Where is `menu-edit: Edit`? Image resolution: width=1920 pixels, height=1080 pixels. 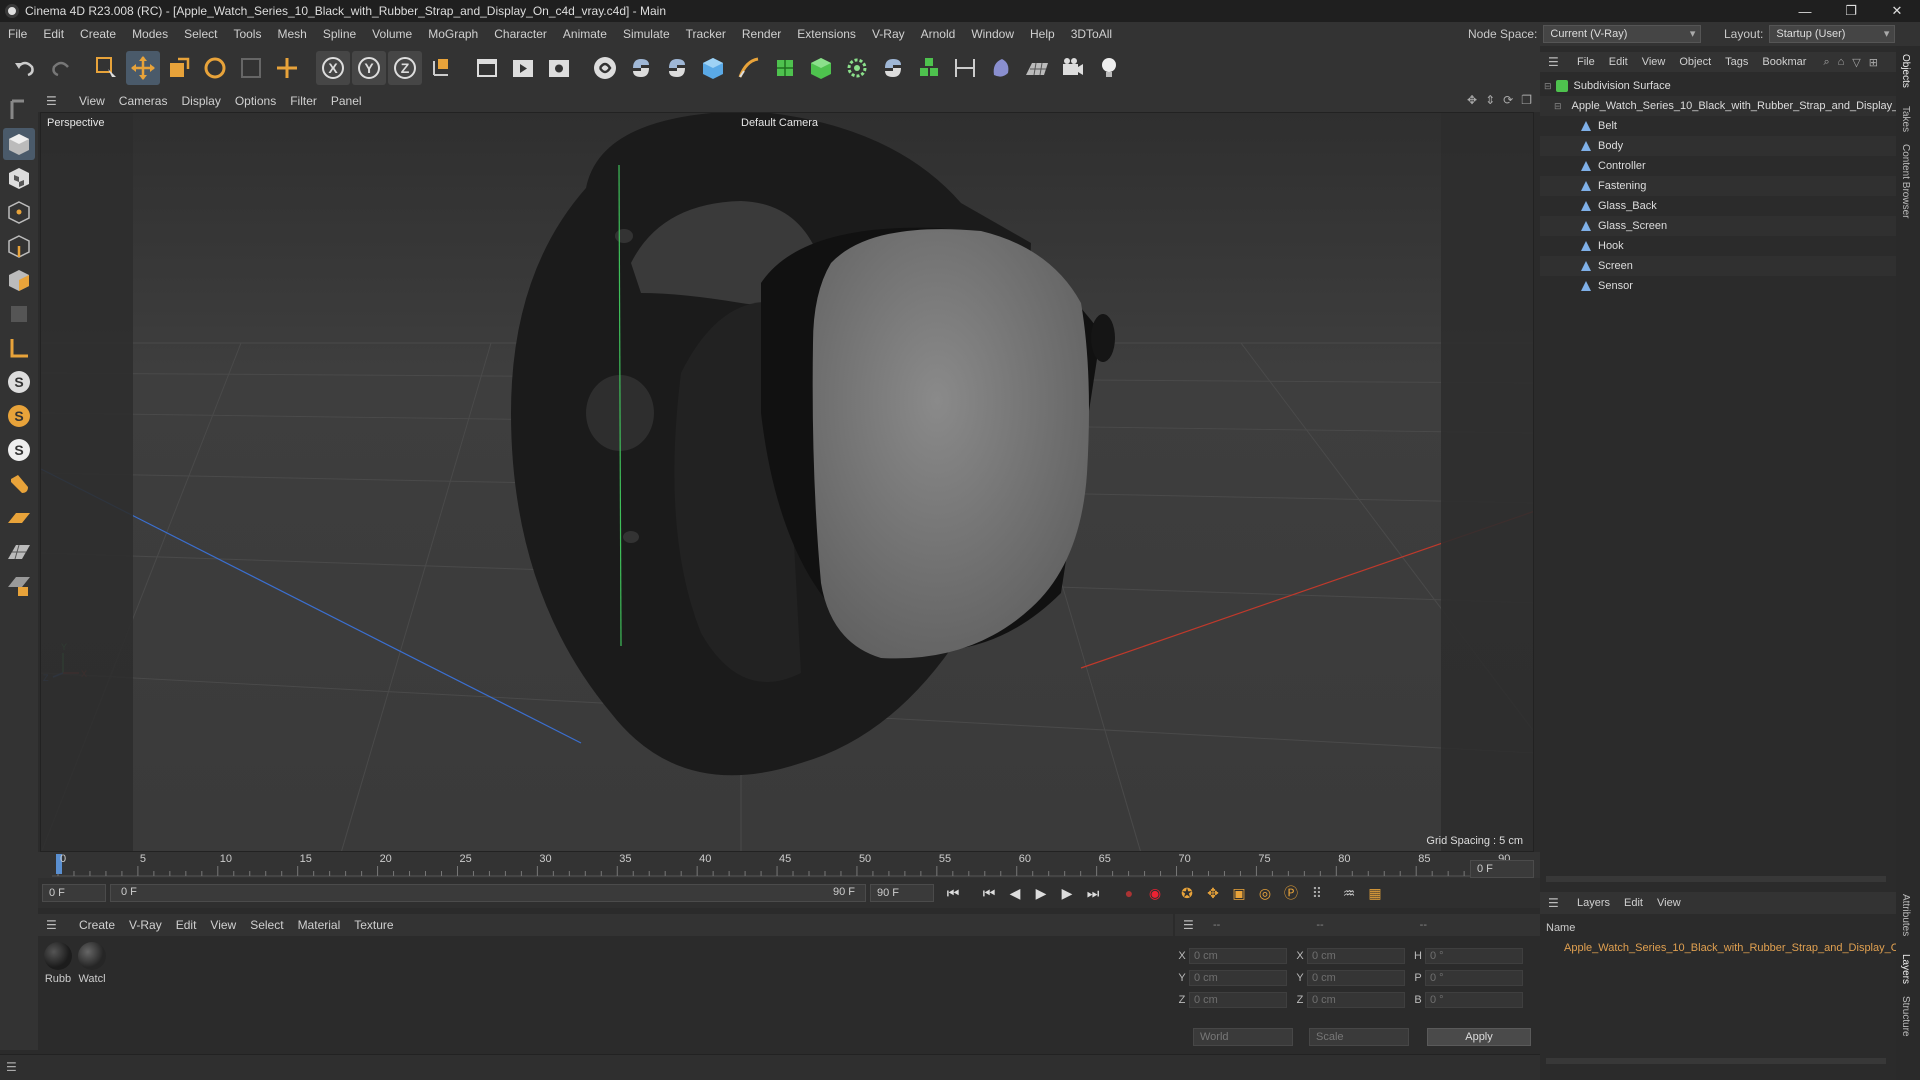
menu-edit: Edit is located at coordinates (53, 34).